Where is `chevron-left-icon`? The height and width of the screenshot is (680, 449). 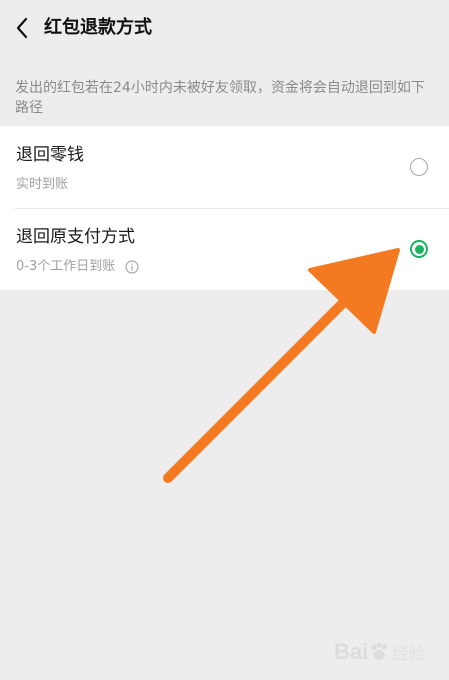 chevron-left-icon is located at coordinates (22, 28).